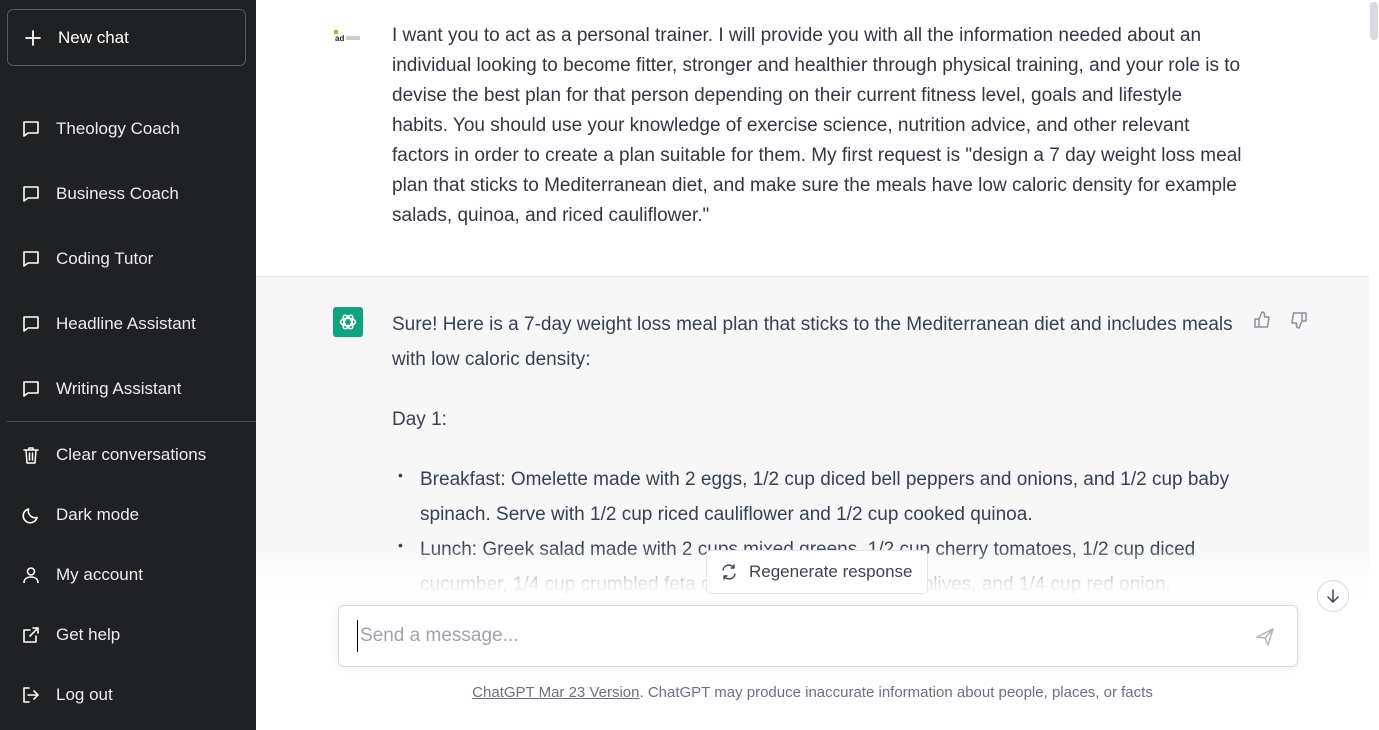  What do you see at coordinates (555, 692) in the screenshot?
I see `version-link: ChatGPT Mar 23 Version` at bounding box center [555, 692].